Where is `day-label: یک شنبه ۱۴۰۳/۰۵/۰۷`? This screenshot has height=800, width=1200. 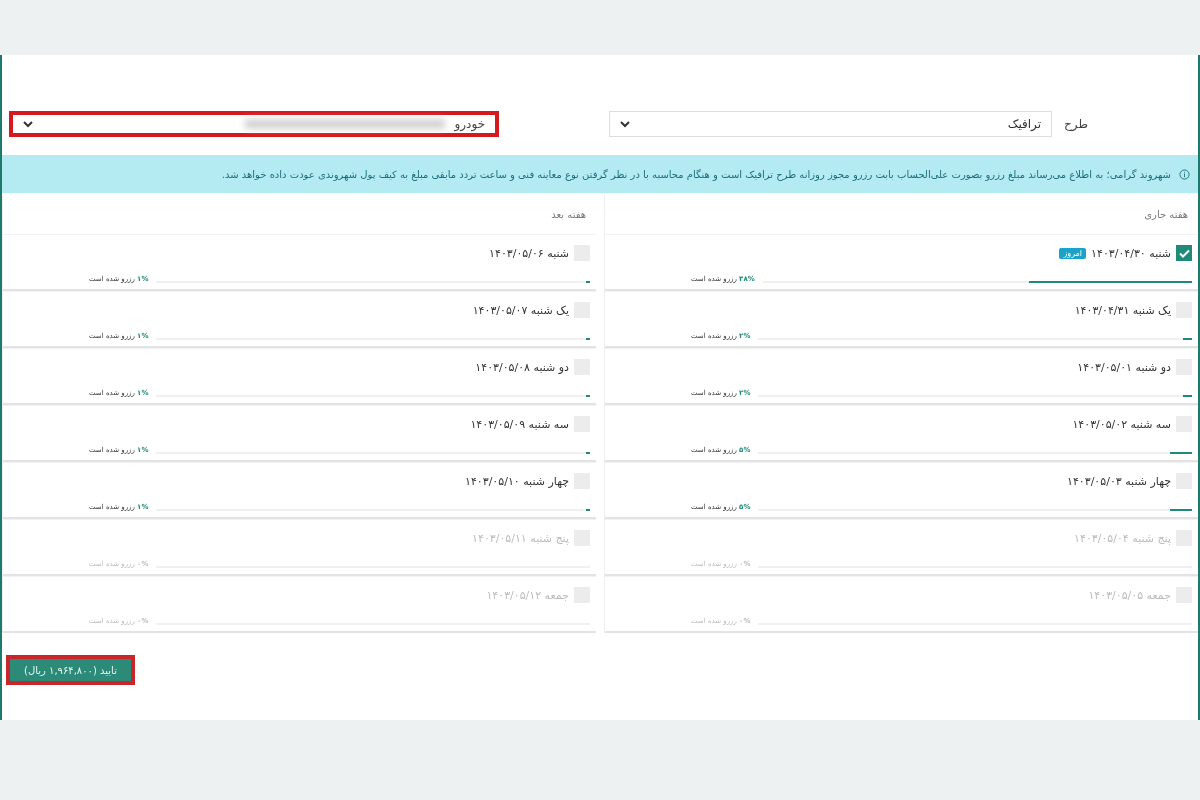
day-label: یک شنبه ۱۴۰۳/۰۵/۰۷ is located at coordinates (520, 310).